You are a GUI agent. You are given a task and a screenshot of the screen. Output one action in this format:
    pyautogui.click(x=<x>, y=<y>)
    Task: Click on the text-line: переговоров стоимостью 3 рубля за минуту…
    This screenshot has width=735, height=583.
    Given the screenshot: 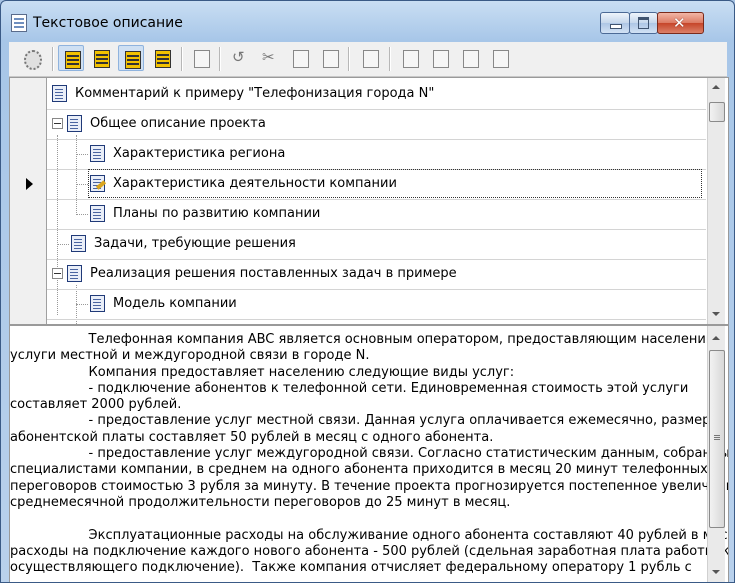 What is the action you would take?
    pyautogui.click(x=369, y=486)
    